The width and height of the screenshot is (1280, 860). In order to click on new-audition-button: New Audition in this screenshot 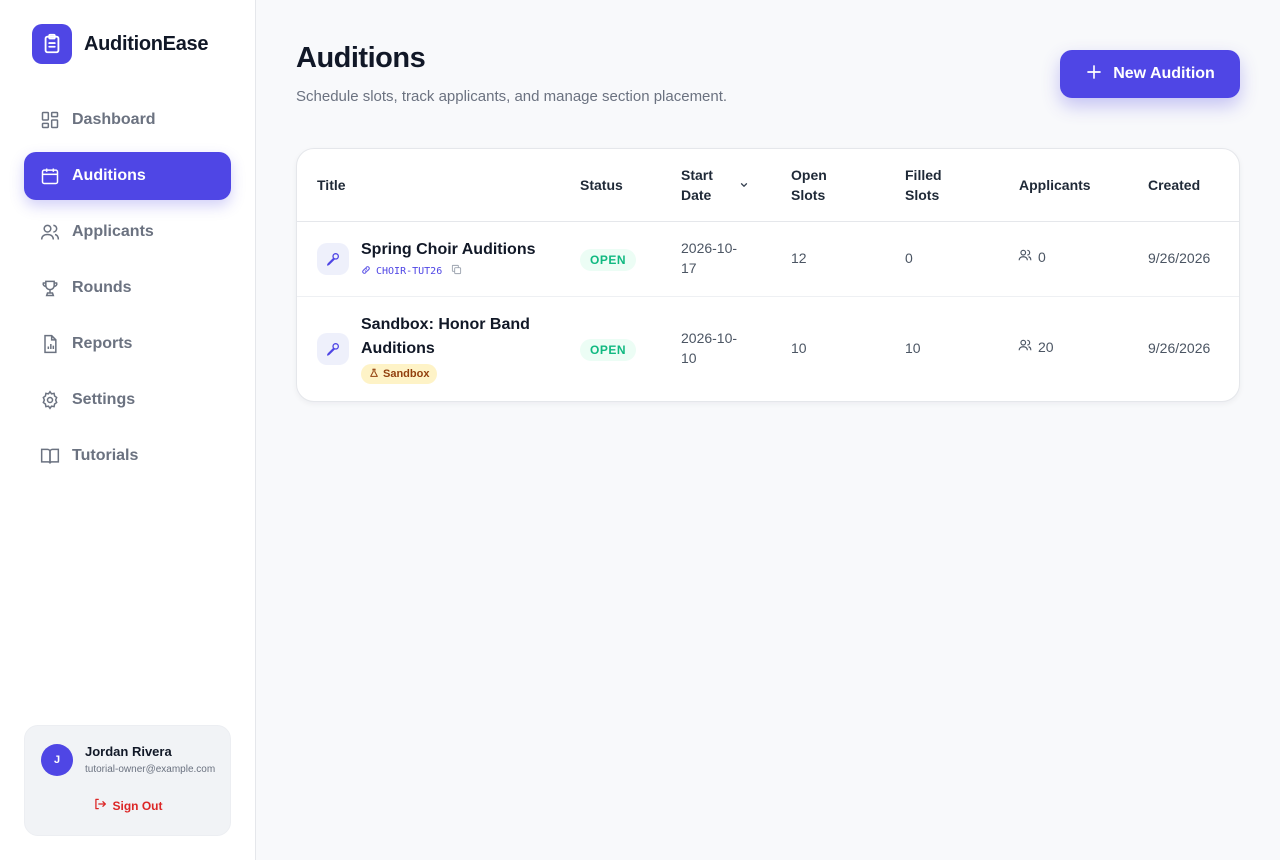, I will do `click(1150, 74)`.